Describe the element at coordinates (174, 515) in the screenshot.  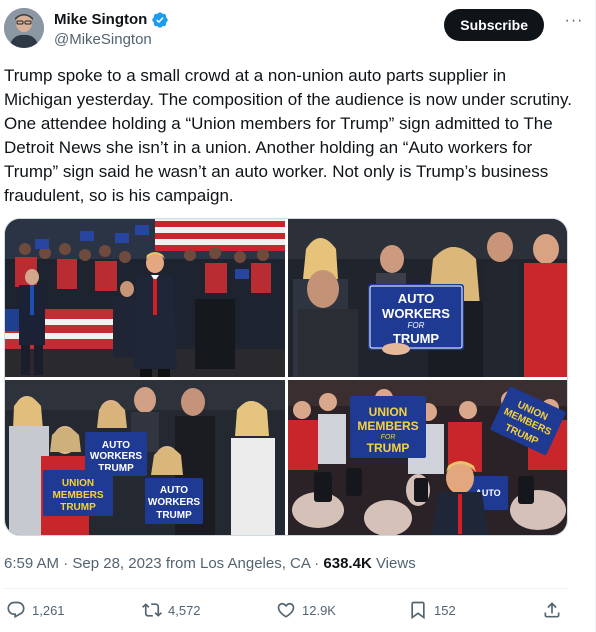
I see `sign3c-trump-text: TRUMP` at that location.